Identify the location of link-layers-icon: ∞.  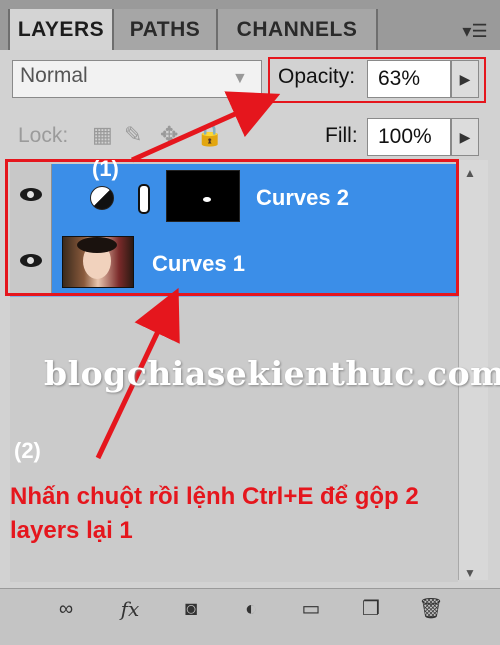
(66, 609).